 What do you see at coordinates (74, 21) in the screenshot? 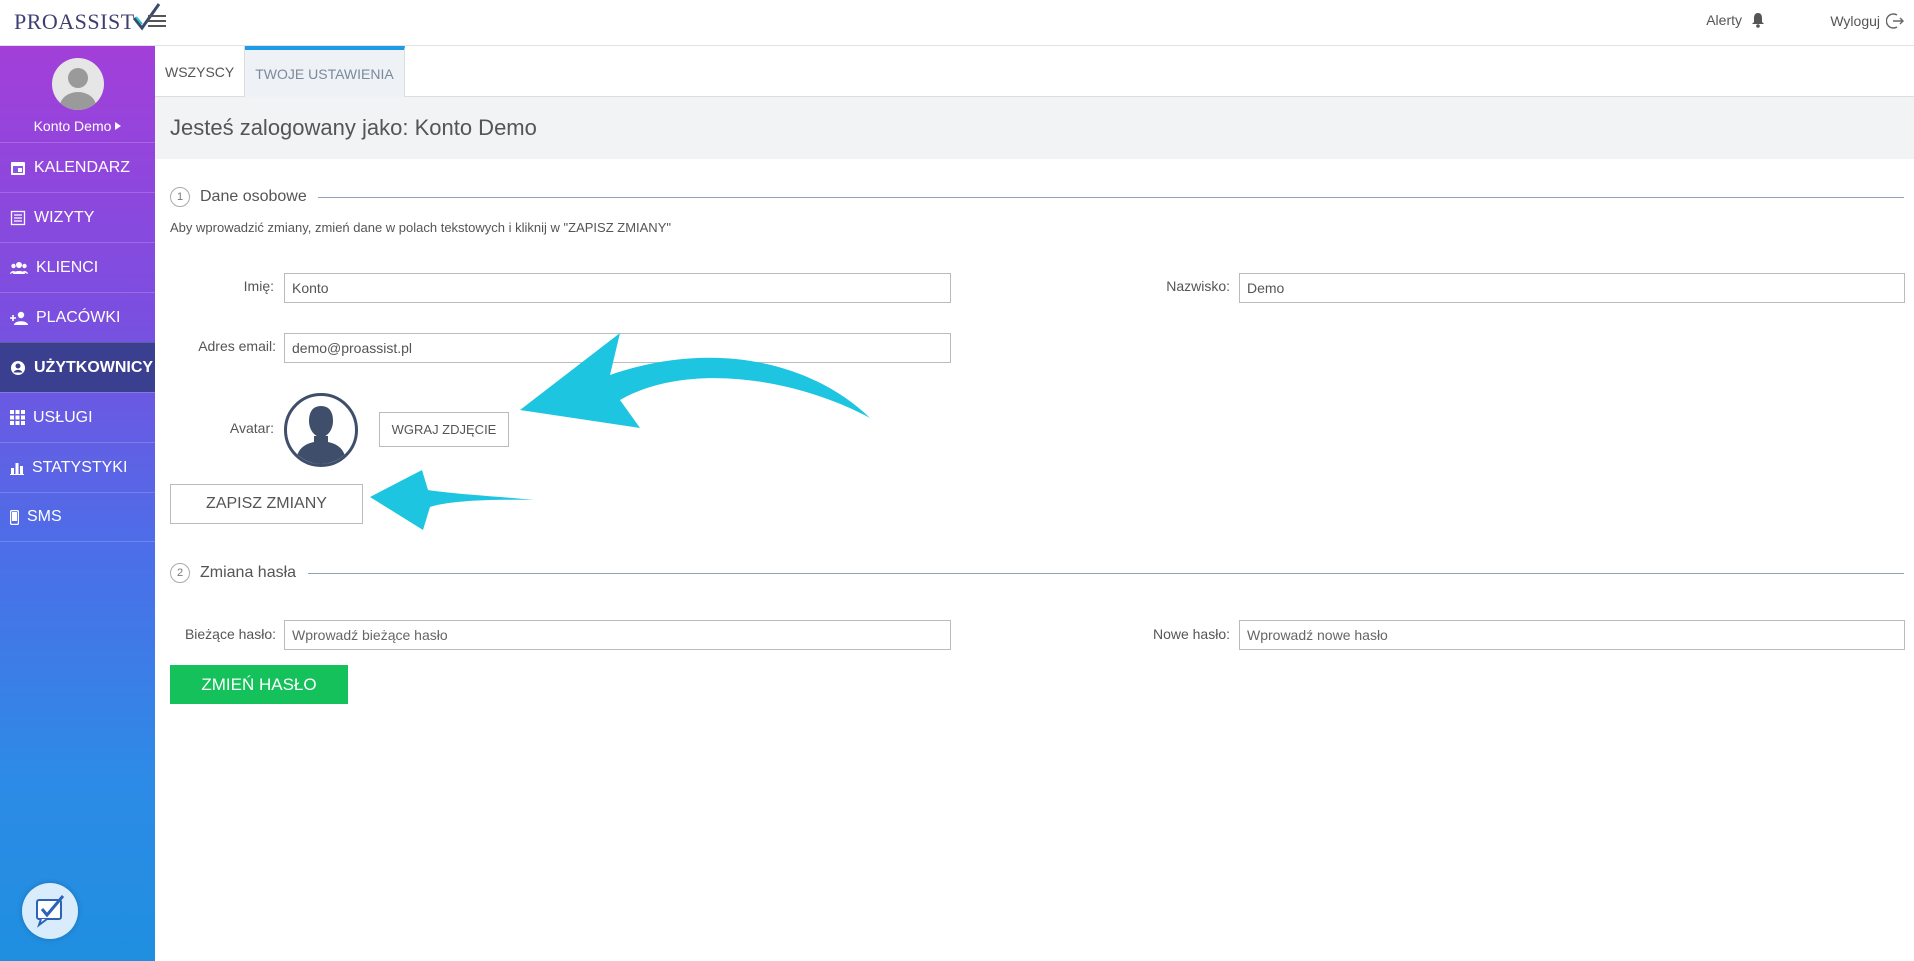
I see `logo-text: PROASSIST` at bounding box center [74, 21].